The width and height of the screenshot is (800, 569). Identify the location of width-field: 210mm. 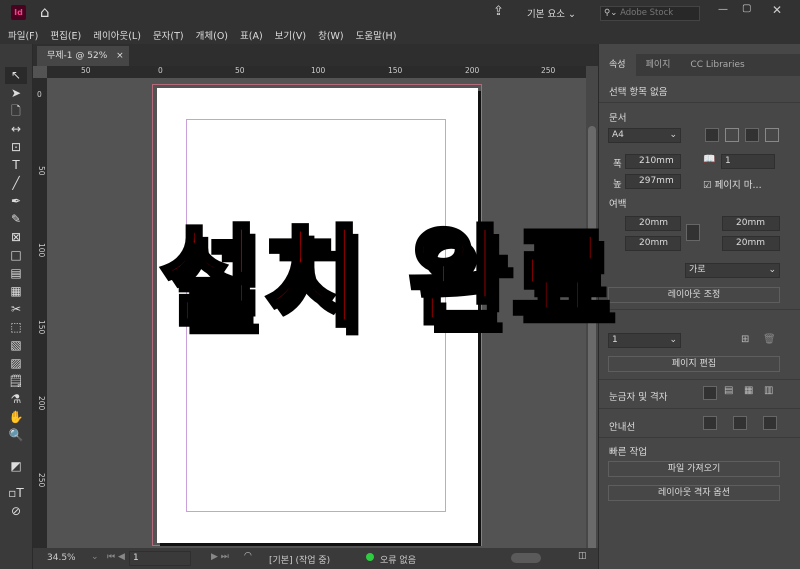
(653, 161).